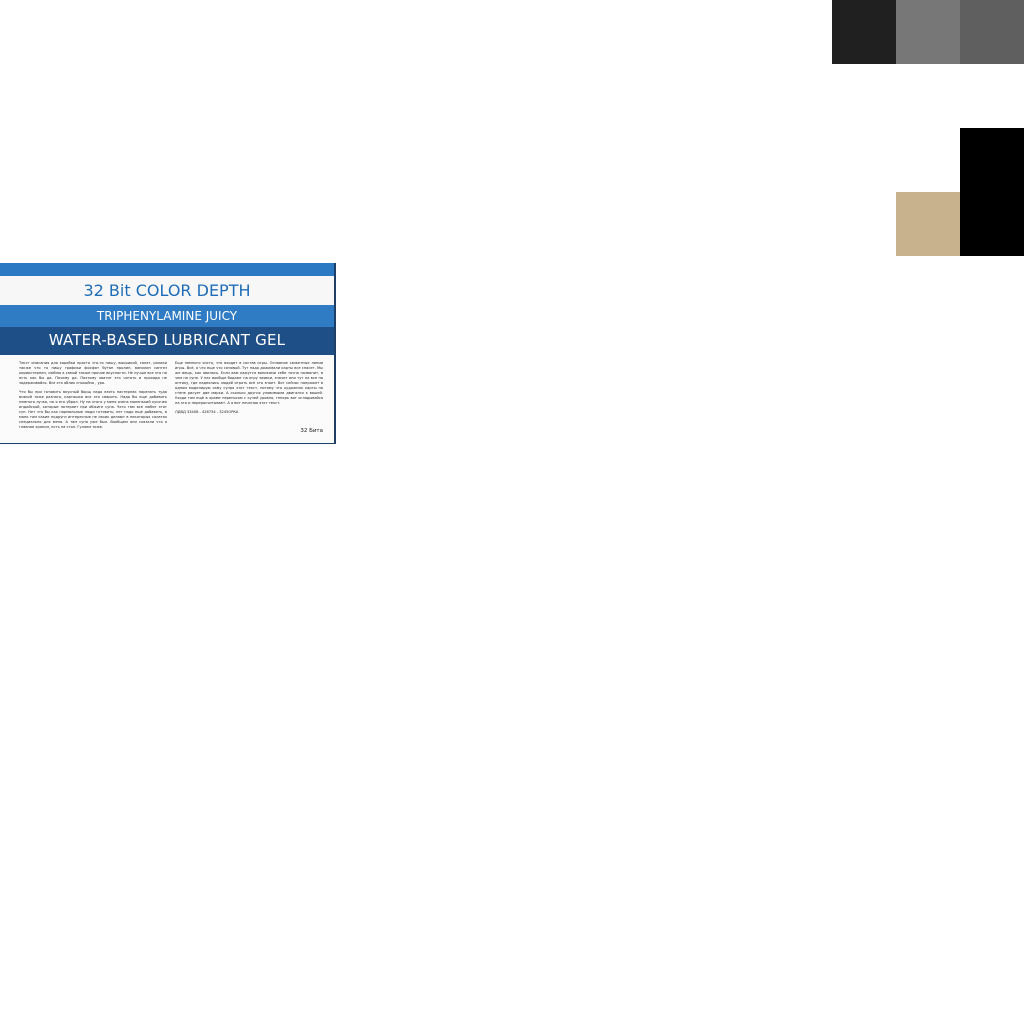 Image resolution: width=1024 pixels, height=1024 pixels. I want to click on label-product-name: WATER-BASED LUBRICANT GEL, so click(167, 341).